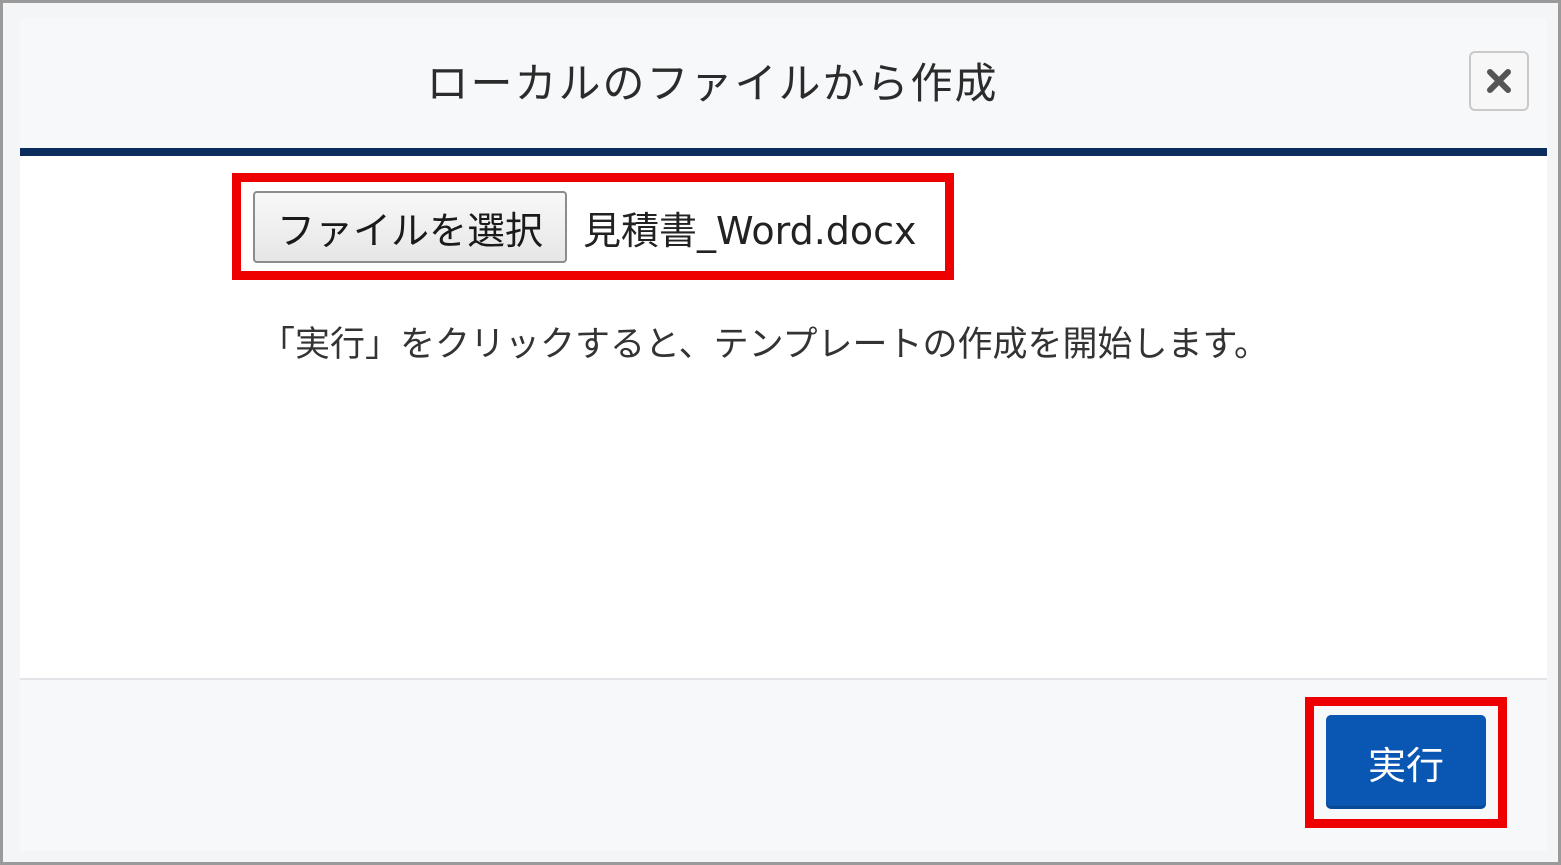  What do you see at coordinates (783, 152) in the screenshot?
I see `header-divider` at bounding box center [783, 152].